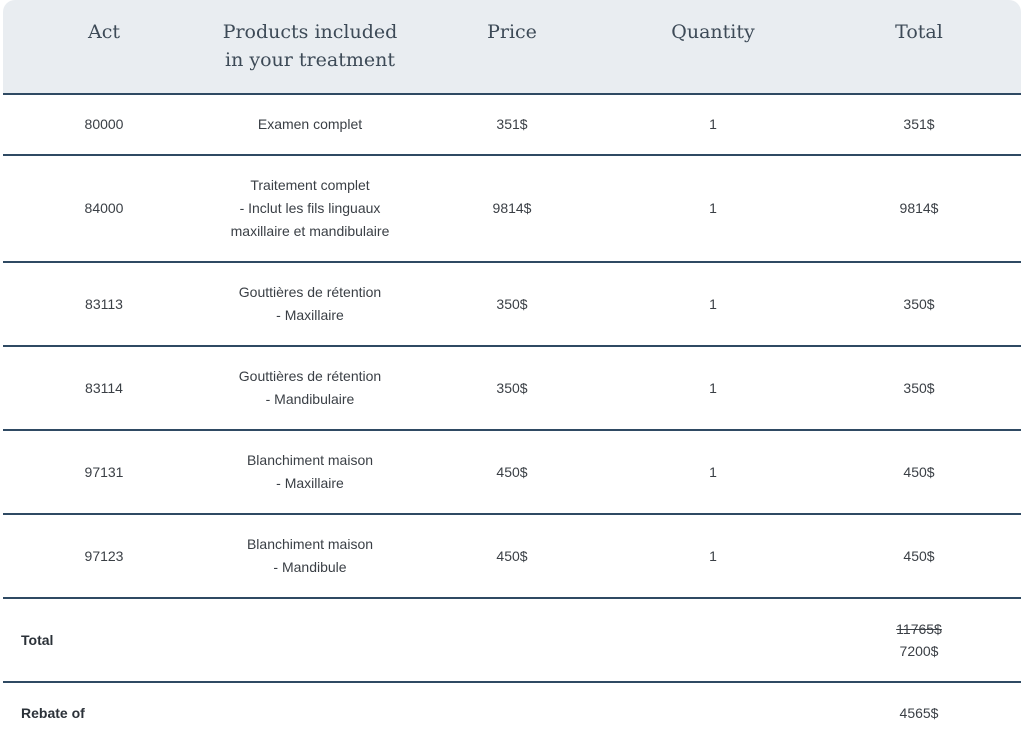 The height and width of the screenshot is (746, 1024). I want to click on product-line: - Mandibulaire, so click(310, 399).